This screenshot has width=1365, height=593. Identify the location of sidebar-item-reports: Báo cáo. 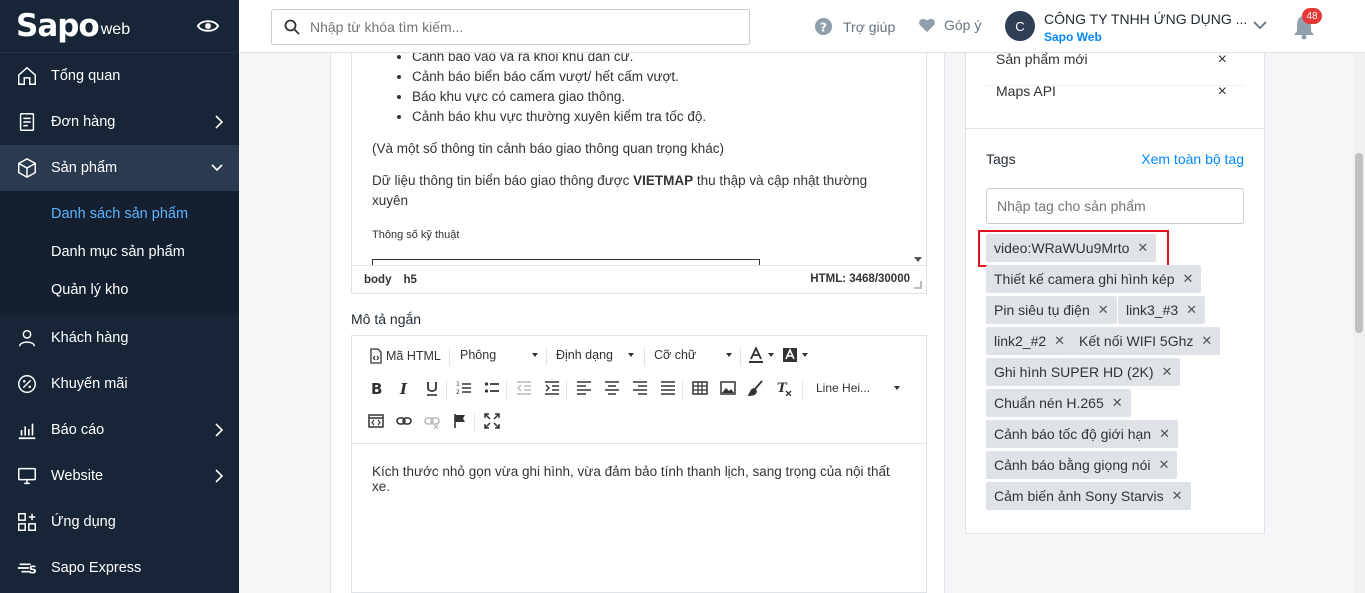
(119, 430).